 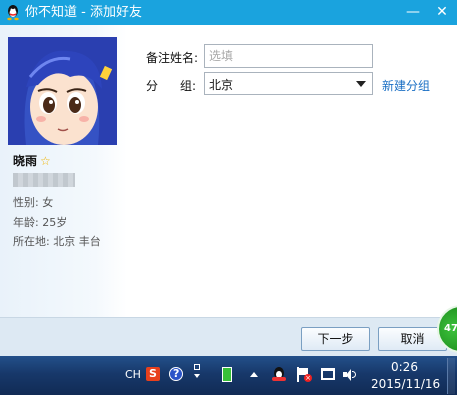 What do you see at coordinates (227, 374) in the screenshot?
I see `battery-icon` at bounding box center [227, 374].